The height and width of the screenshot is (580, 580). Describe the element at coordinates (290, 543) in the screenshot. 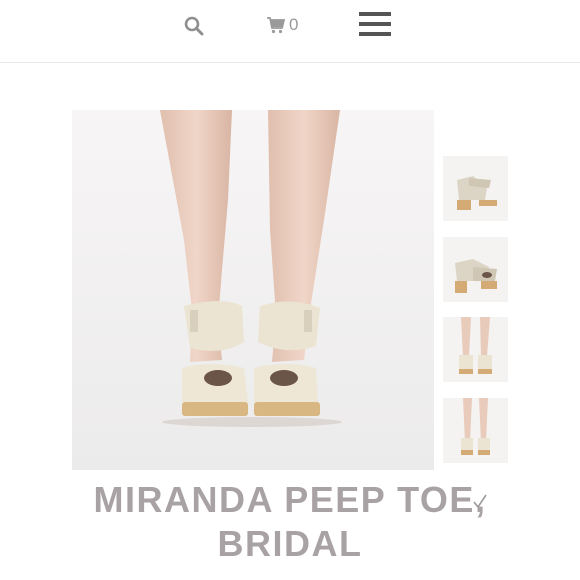

I see `product-title-line-2: BRIDAL` at that location.